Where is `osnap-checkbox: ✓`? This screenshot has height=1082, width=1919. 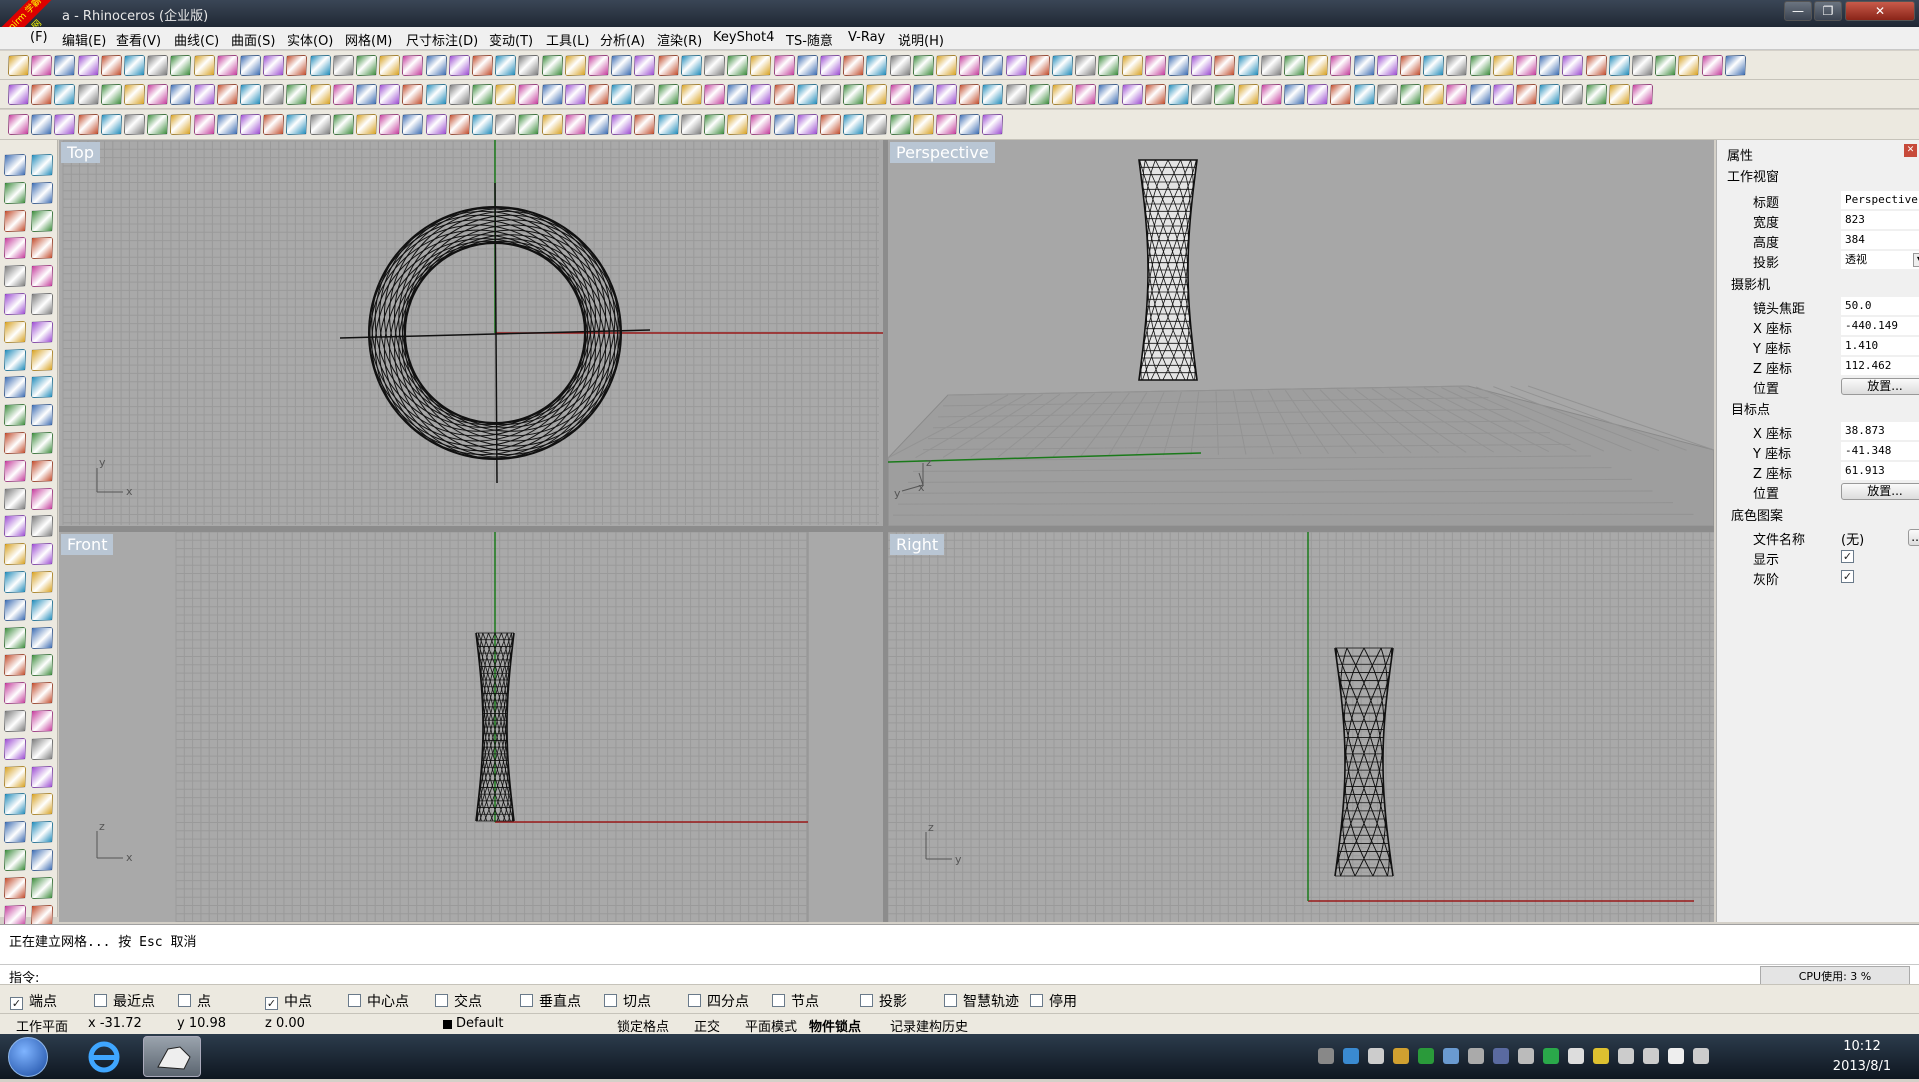 osnap-checkbox: ✓ is located at coordinates (271, 1003).